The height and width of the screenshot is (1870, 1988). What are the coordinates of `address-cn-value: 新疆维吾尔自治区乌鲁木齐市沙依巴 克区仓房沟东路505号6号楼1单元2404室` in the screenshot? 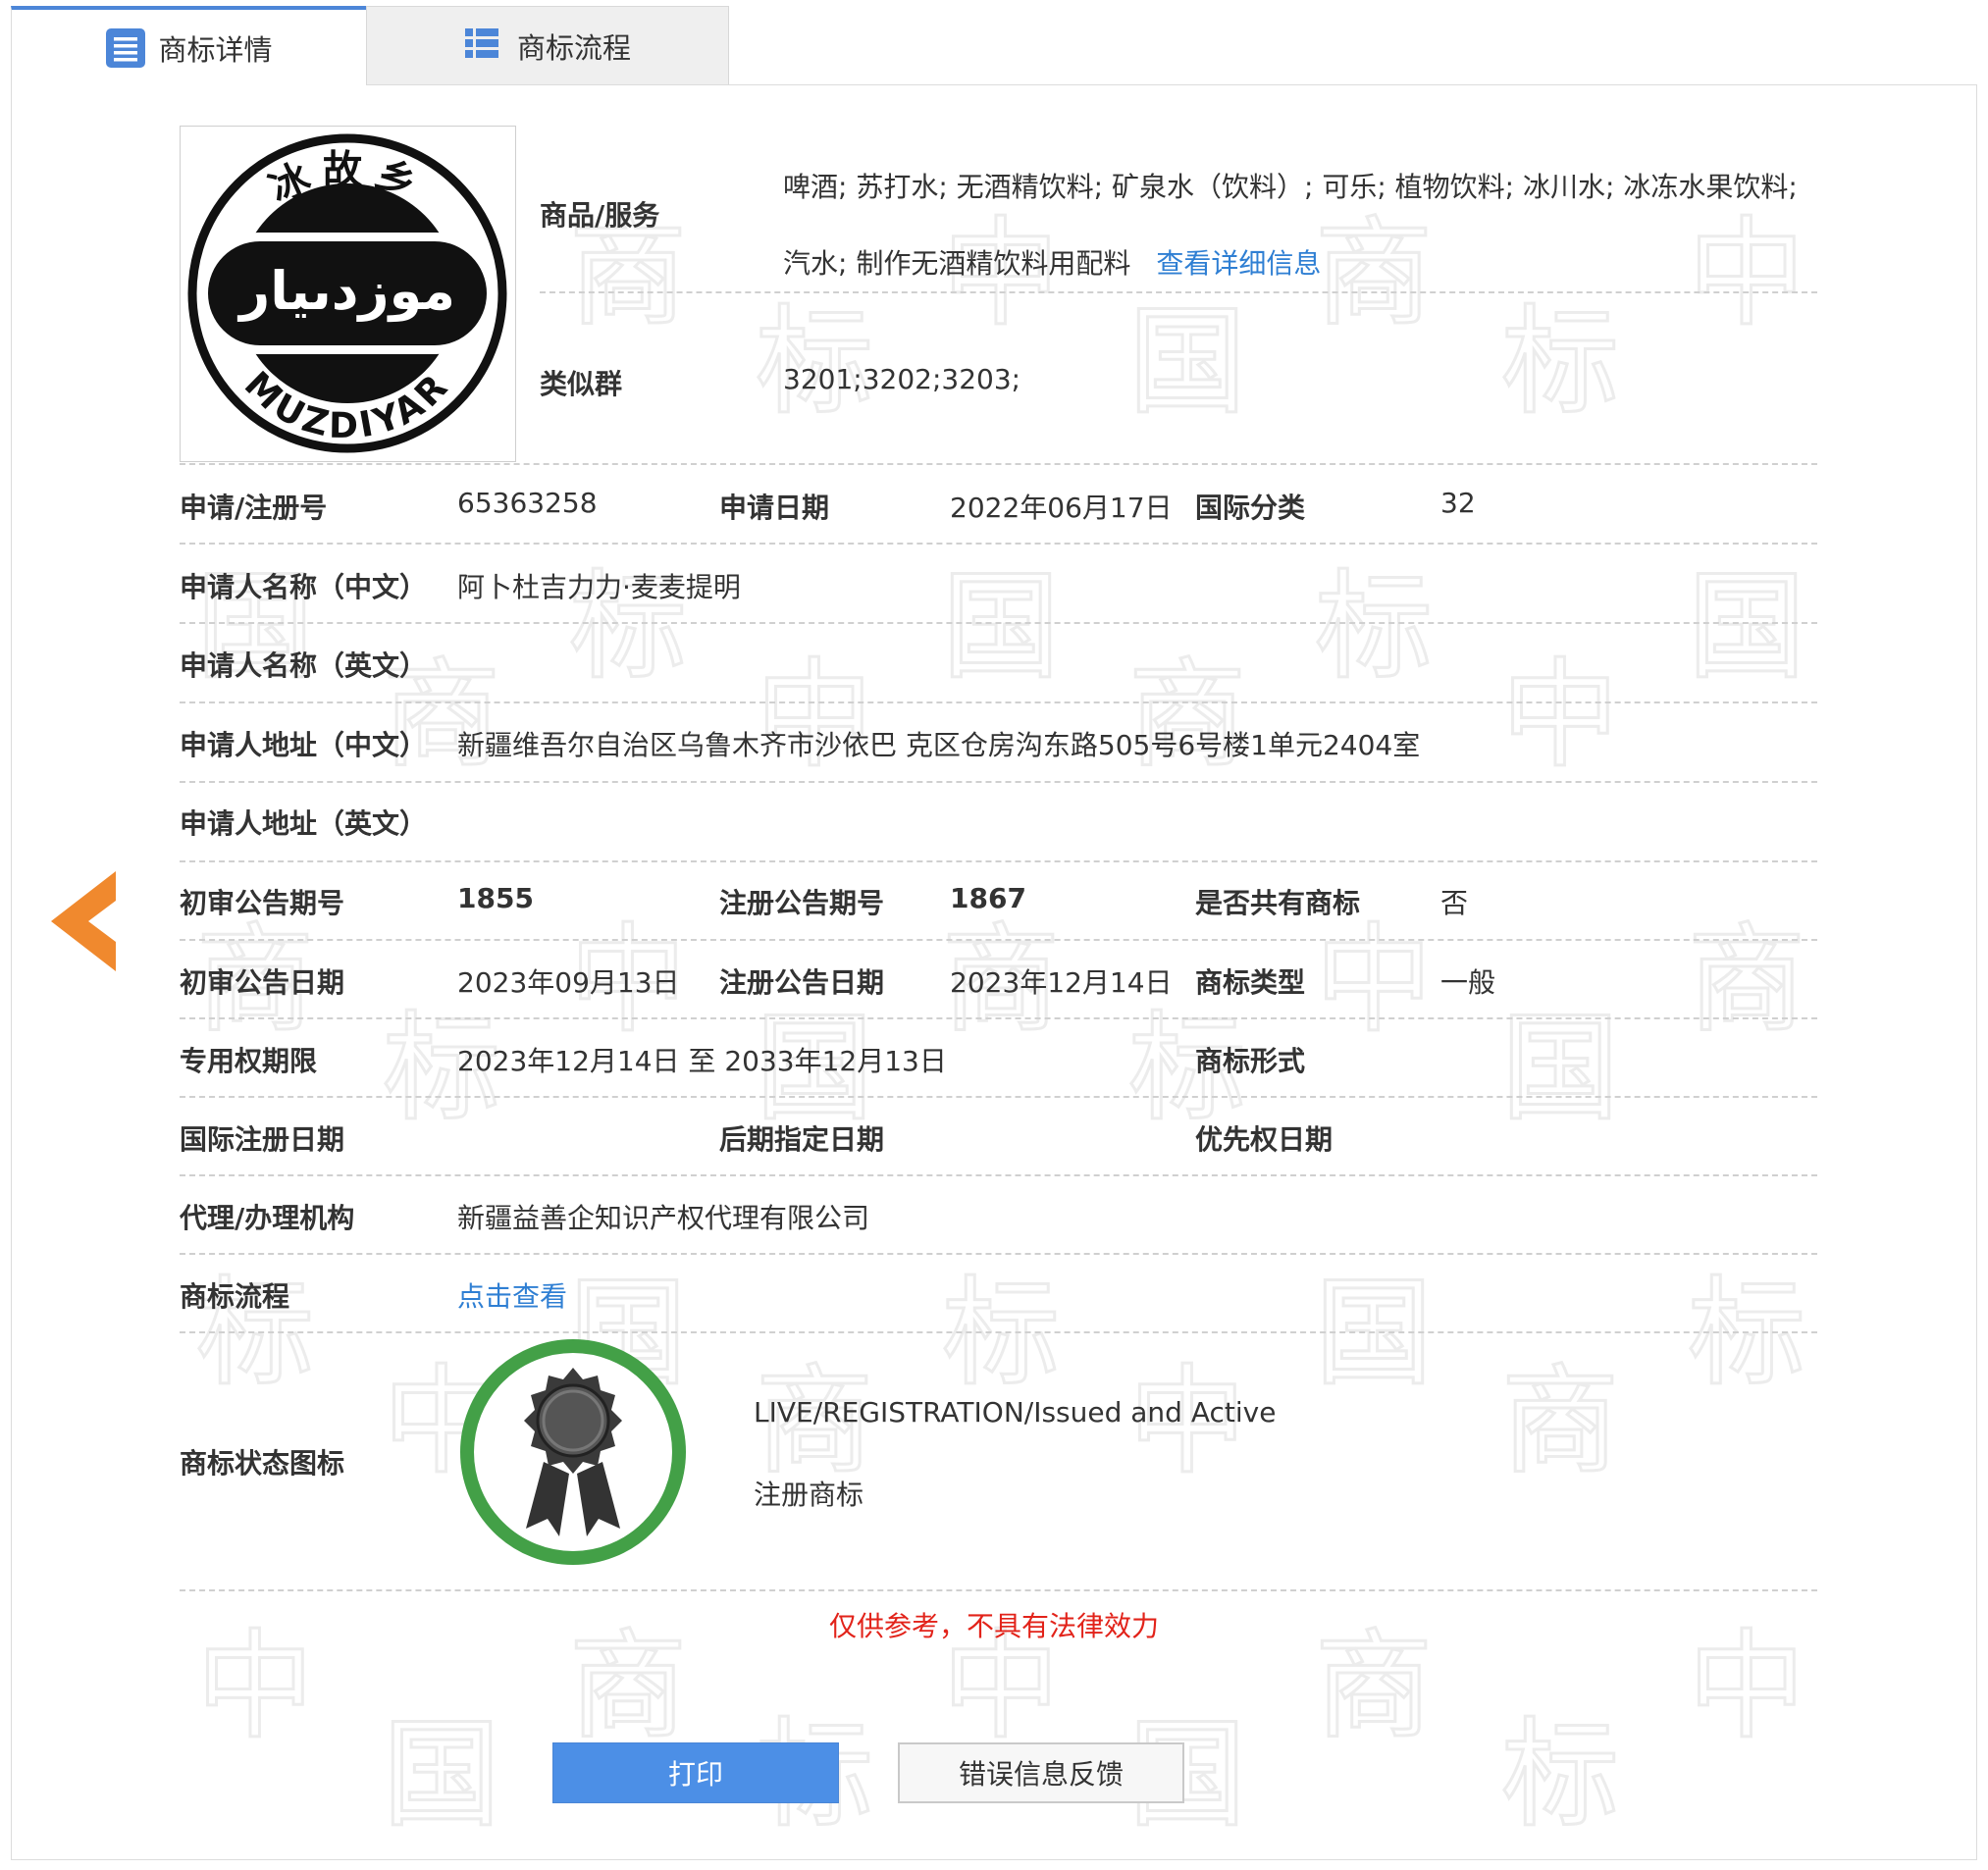 It's located at (939, 745).